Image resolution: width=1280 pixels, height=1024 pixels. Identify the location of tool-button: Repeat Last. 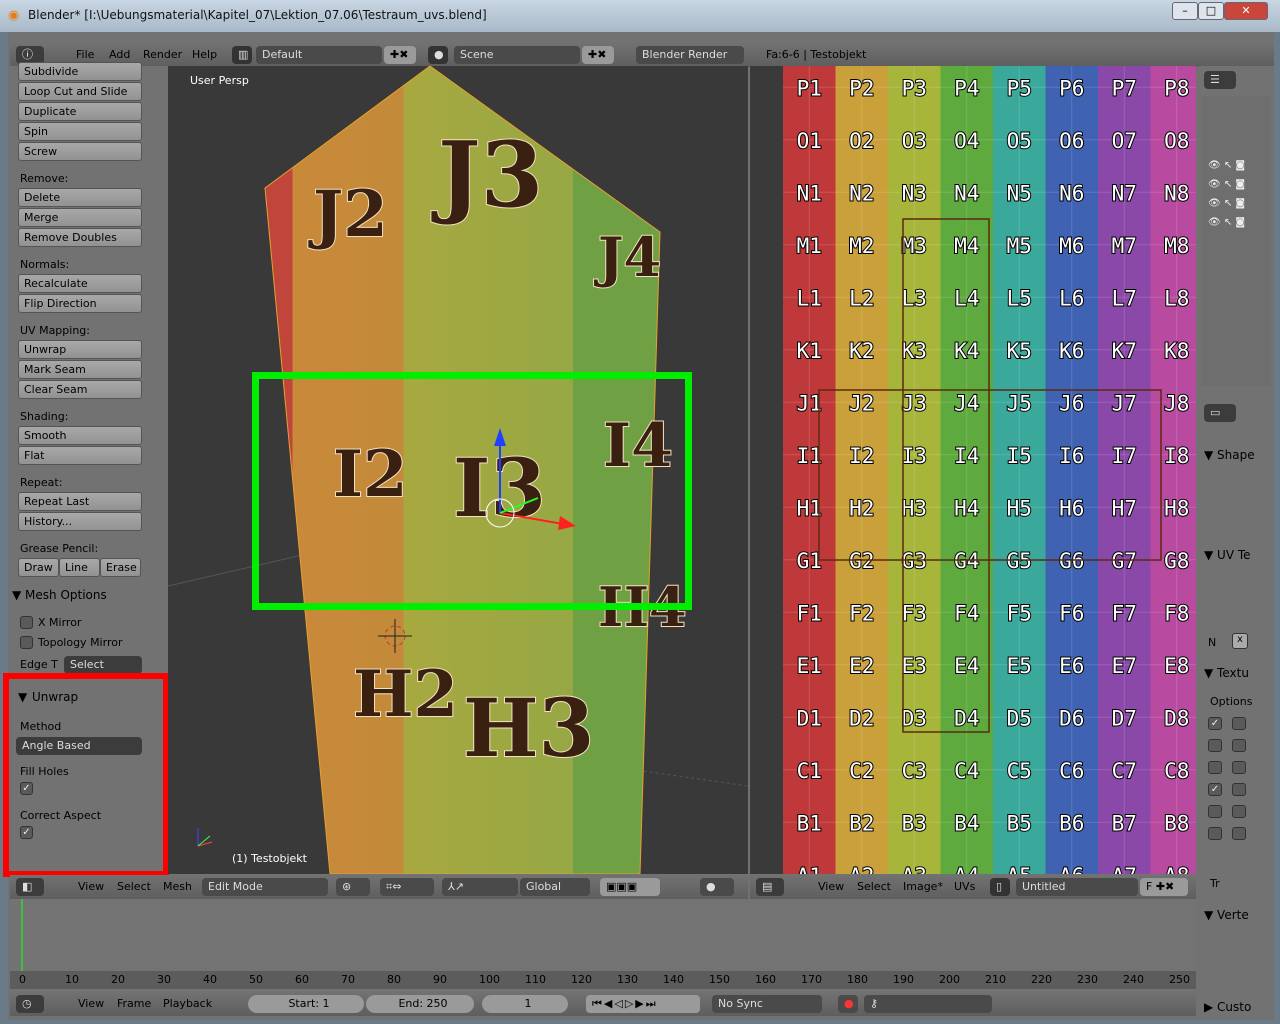
(80, 501).